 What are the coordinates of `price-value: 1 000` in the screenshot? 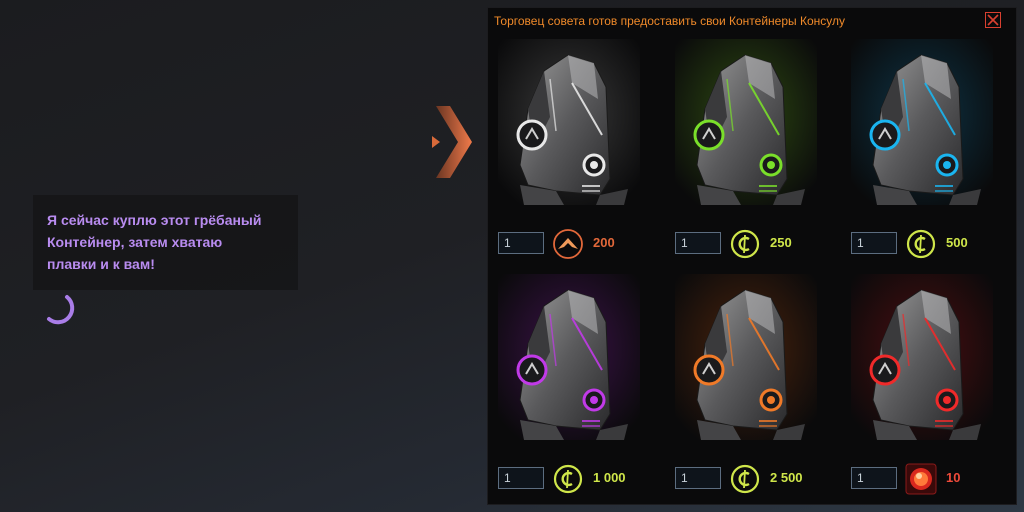 It's located at (609, 477).